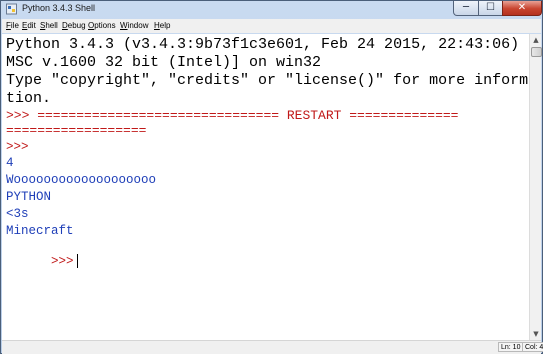  What do you see at coordinates (29, 197) in the screenshot?
I see `output-line: PYTHON` at bounding box center [29, 197].